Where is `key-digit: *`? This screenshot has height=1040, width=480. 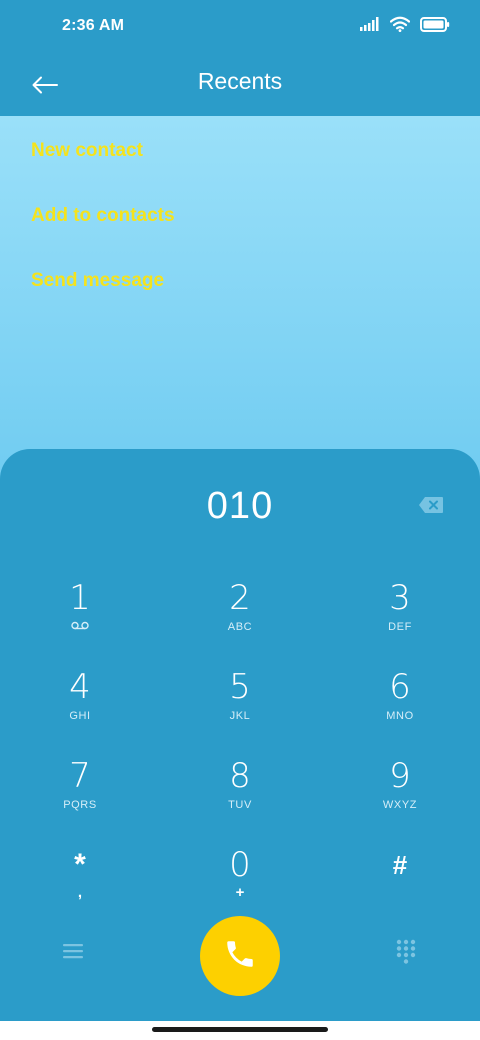
key-digit: * is located at coordinates (80, 864).